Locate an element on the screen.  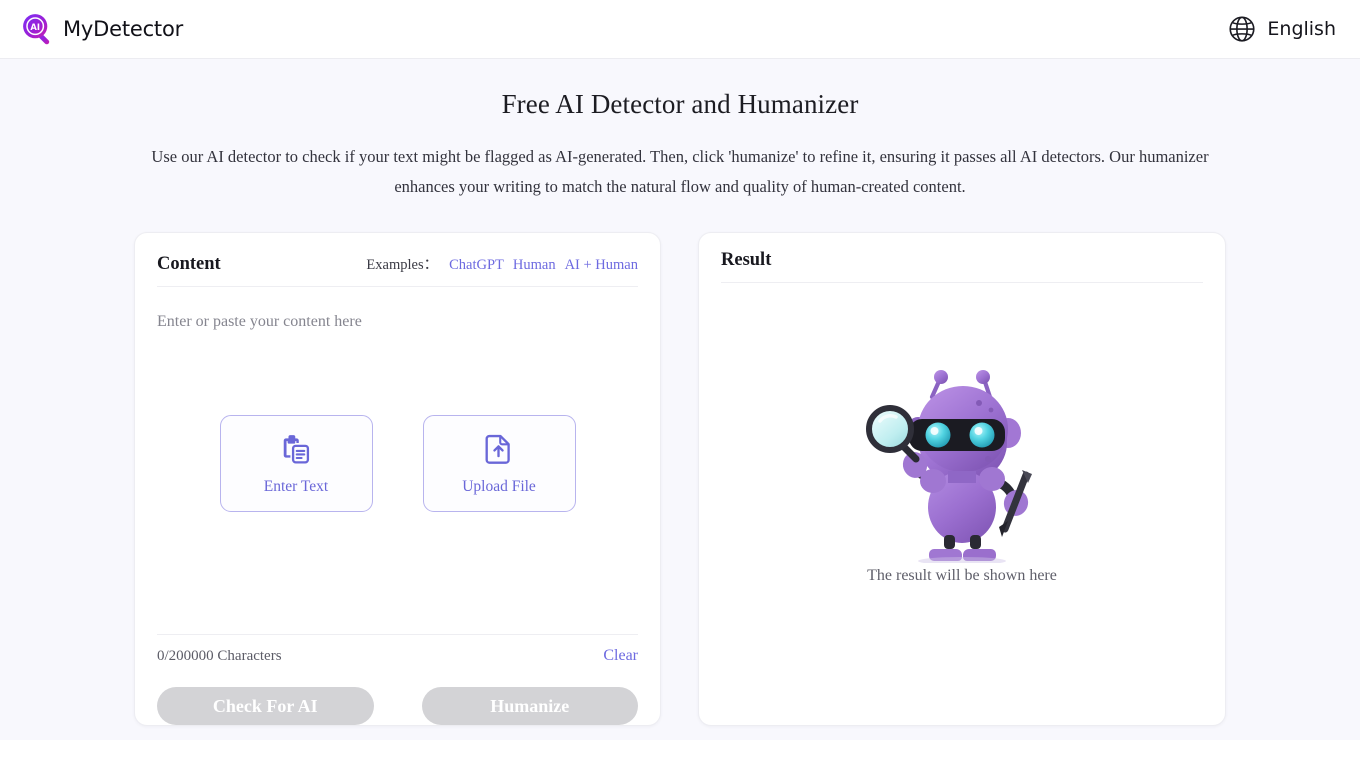
page-title: Free AI Detector and Humanizer is located at coordinates (680, 104).